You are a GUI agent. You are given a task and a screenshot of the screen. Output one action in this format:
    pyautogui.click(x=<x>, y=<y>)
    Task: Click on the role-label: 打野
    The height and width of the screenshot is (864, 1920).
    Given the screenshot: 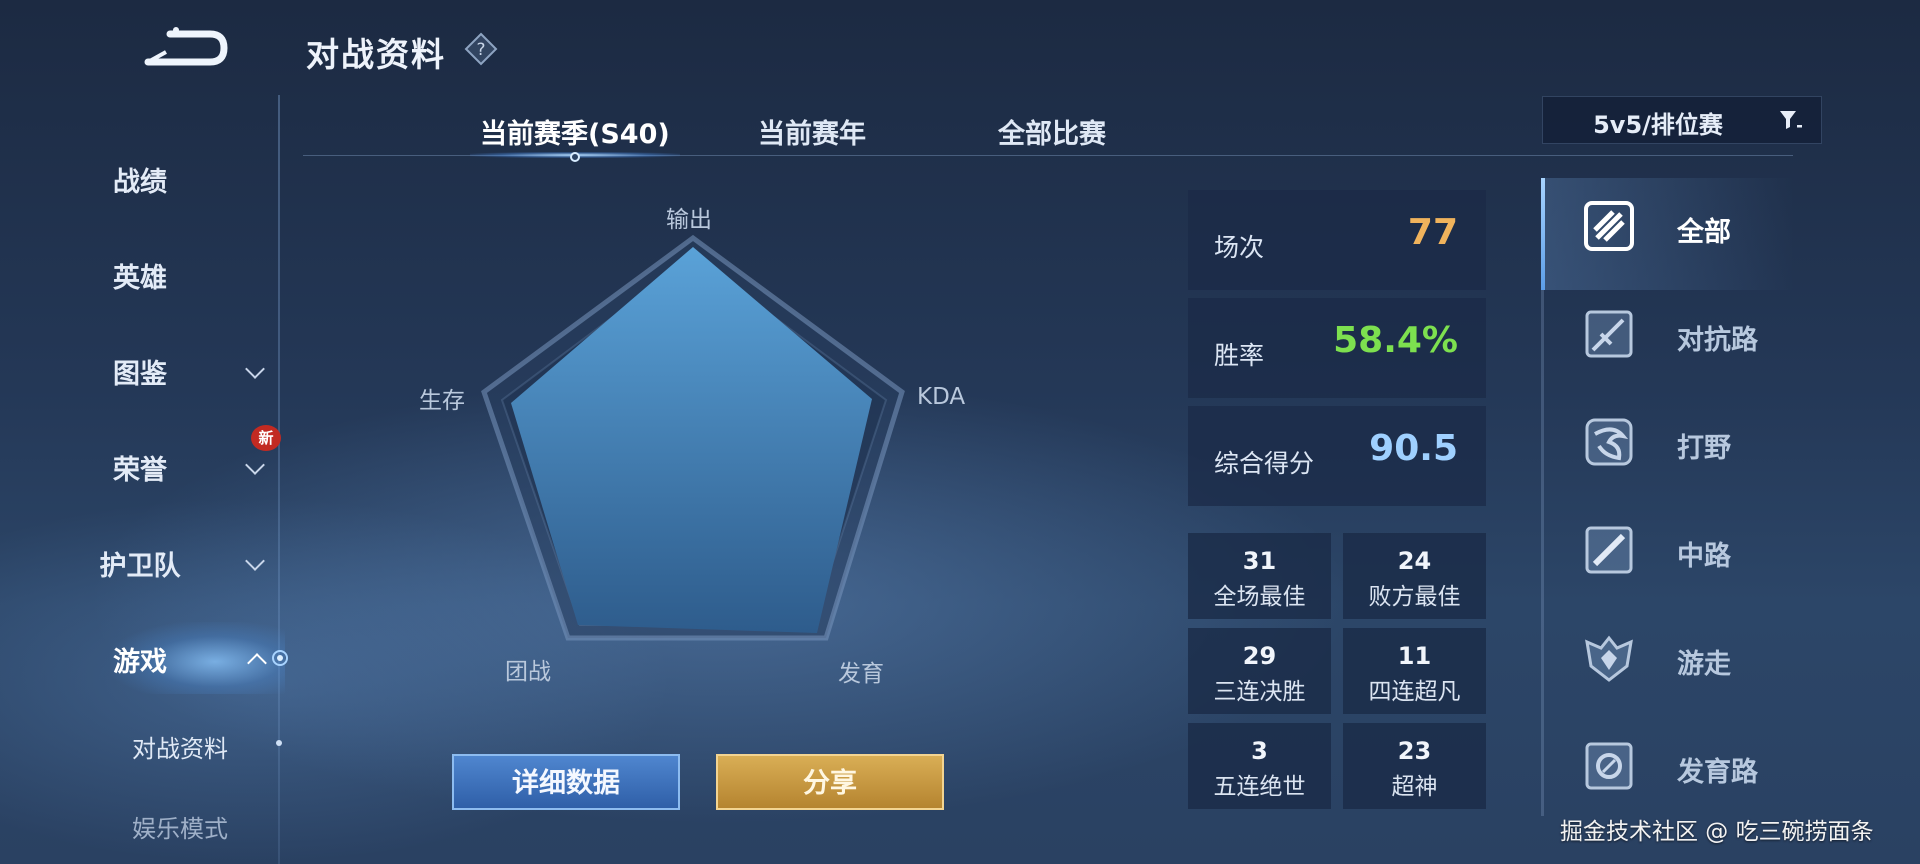 What is the action you would take?
    pyautogui.click(x=1704, y=448)
    